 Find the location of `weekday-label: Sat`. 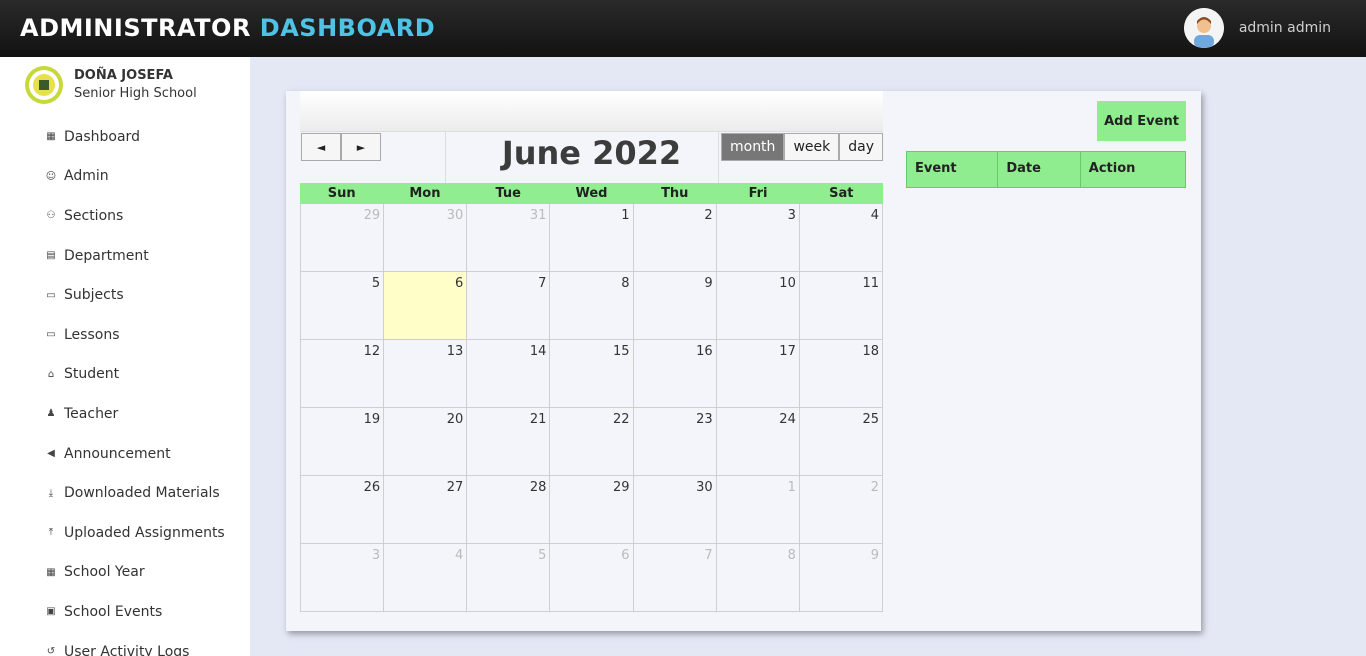

weekday-label: Sat is located at coordinates (841, 193).